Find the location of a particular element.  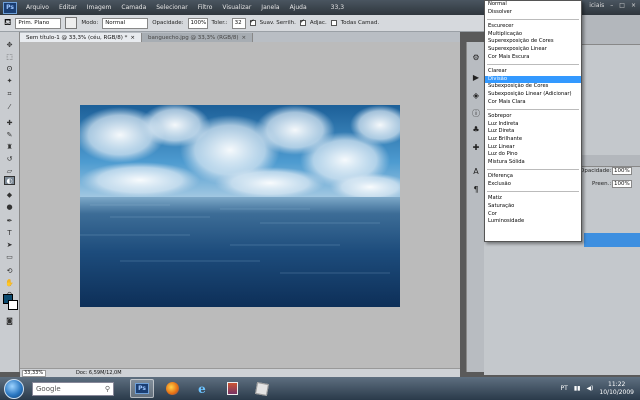

language-indicator: PT is located at coordinates (564, 388).